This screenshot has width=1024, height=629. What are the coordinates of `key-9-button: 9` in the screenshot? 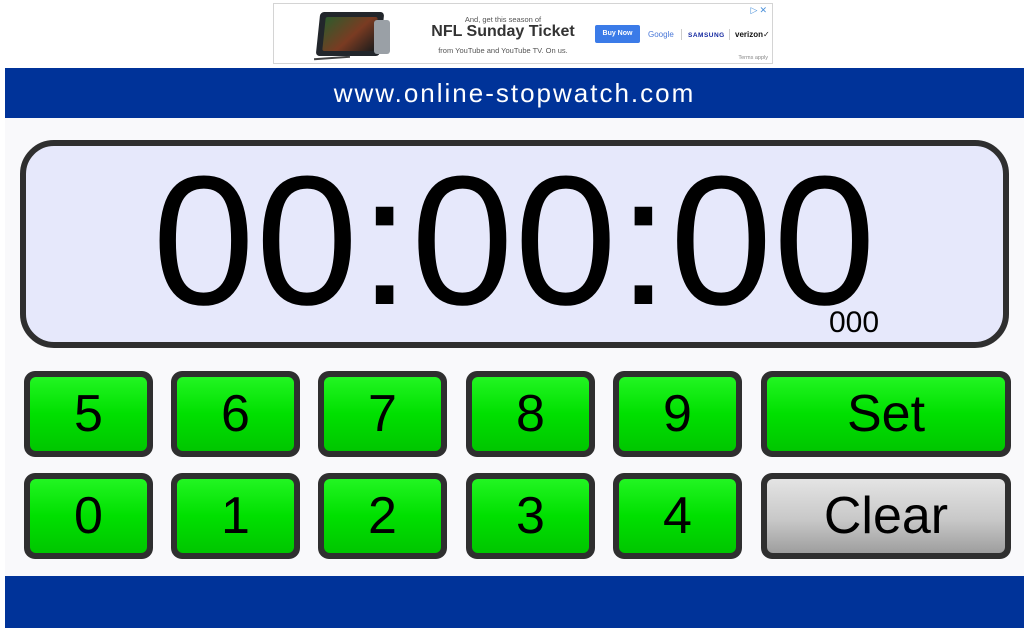 It's located at (677, 414).